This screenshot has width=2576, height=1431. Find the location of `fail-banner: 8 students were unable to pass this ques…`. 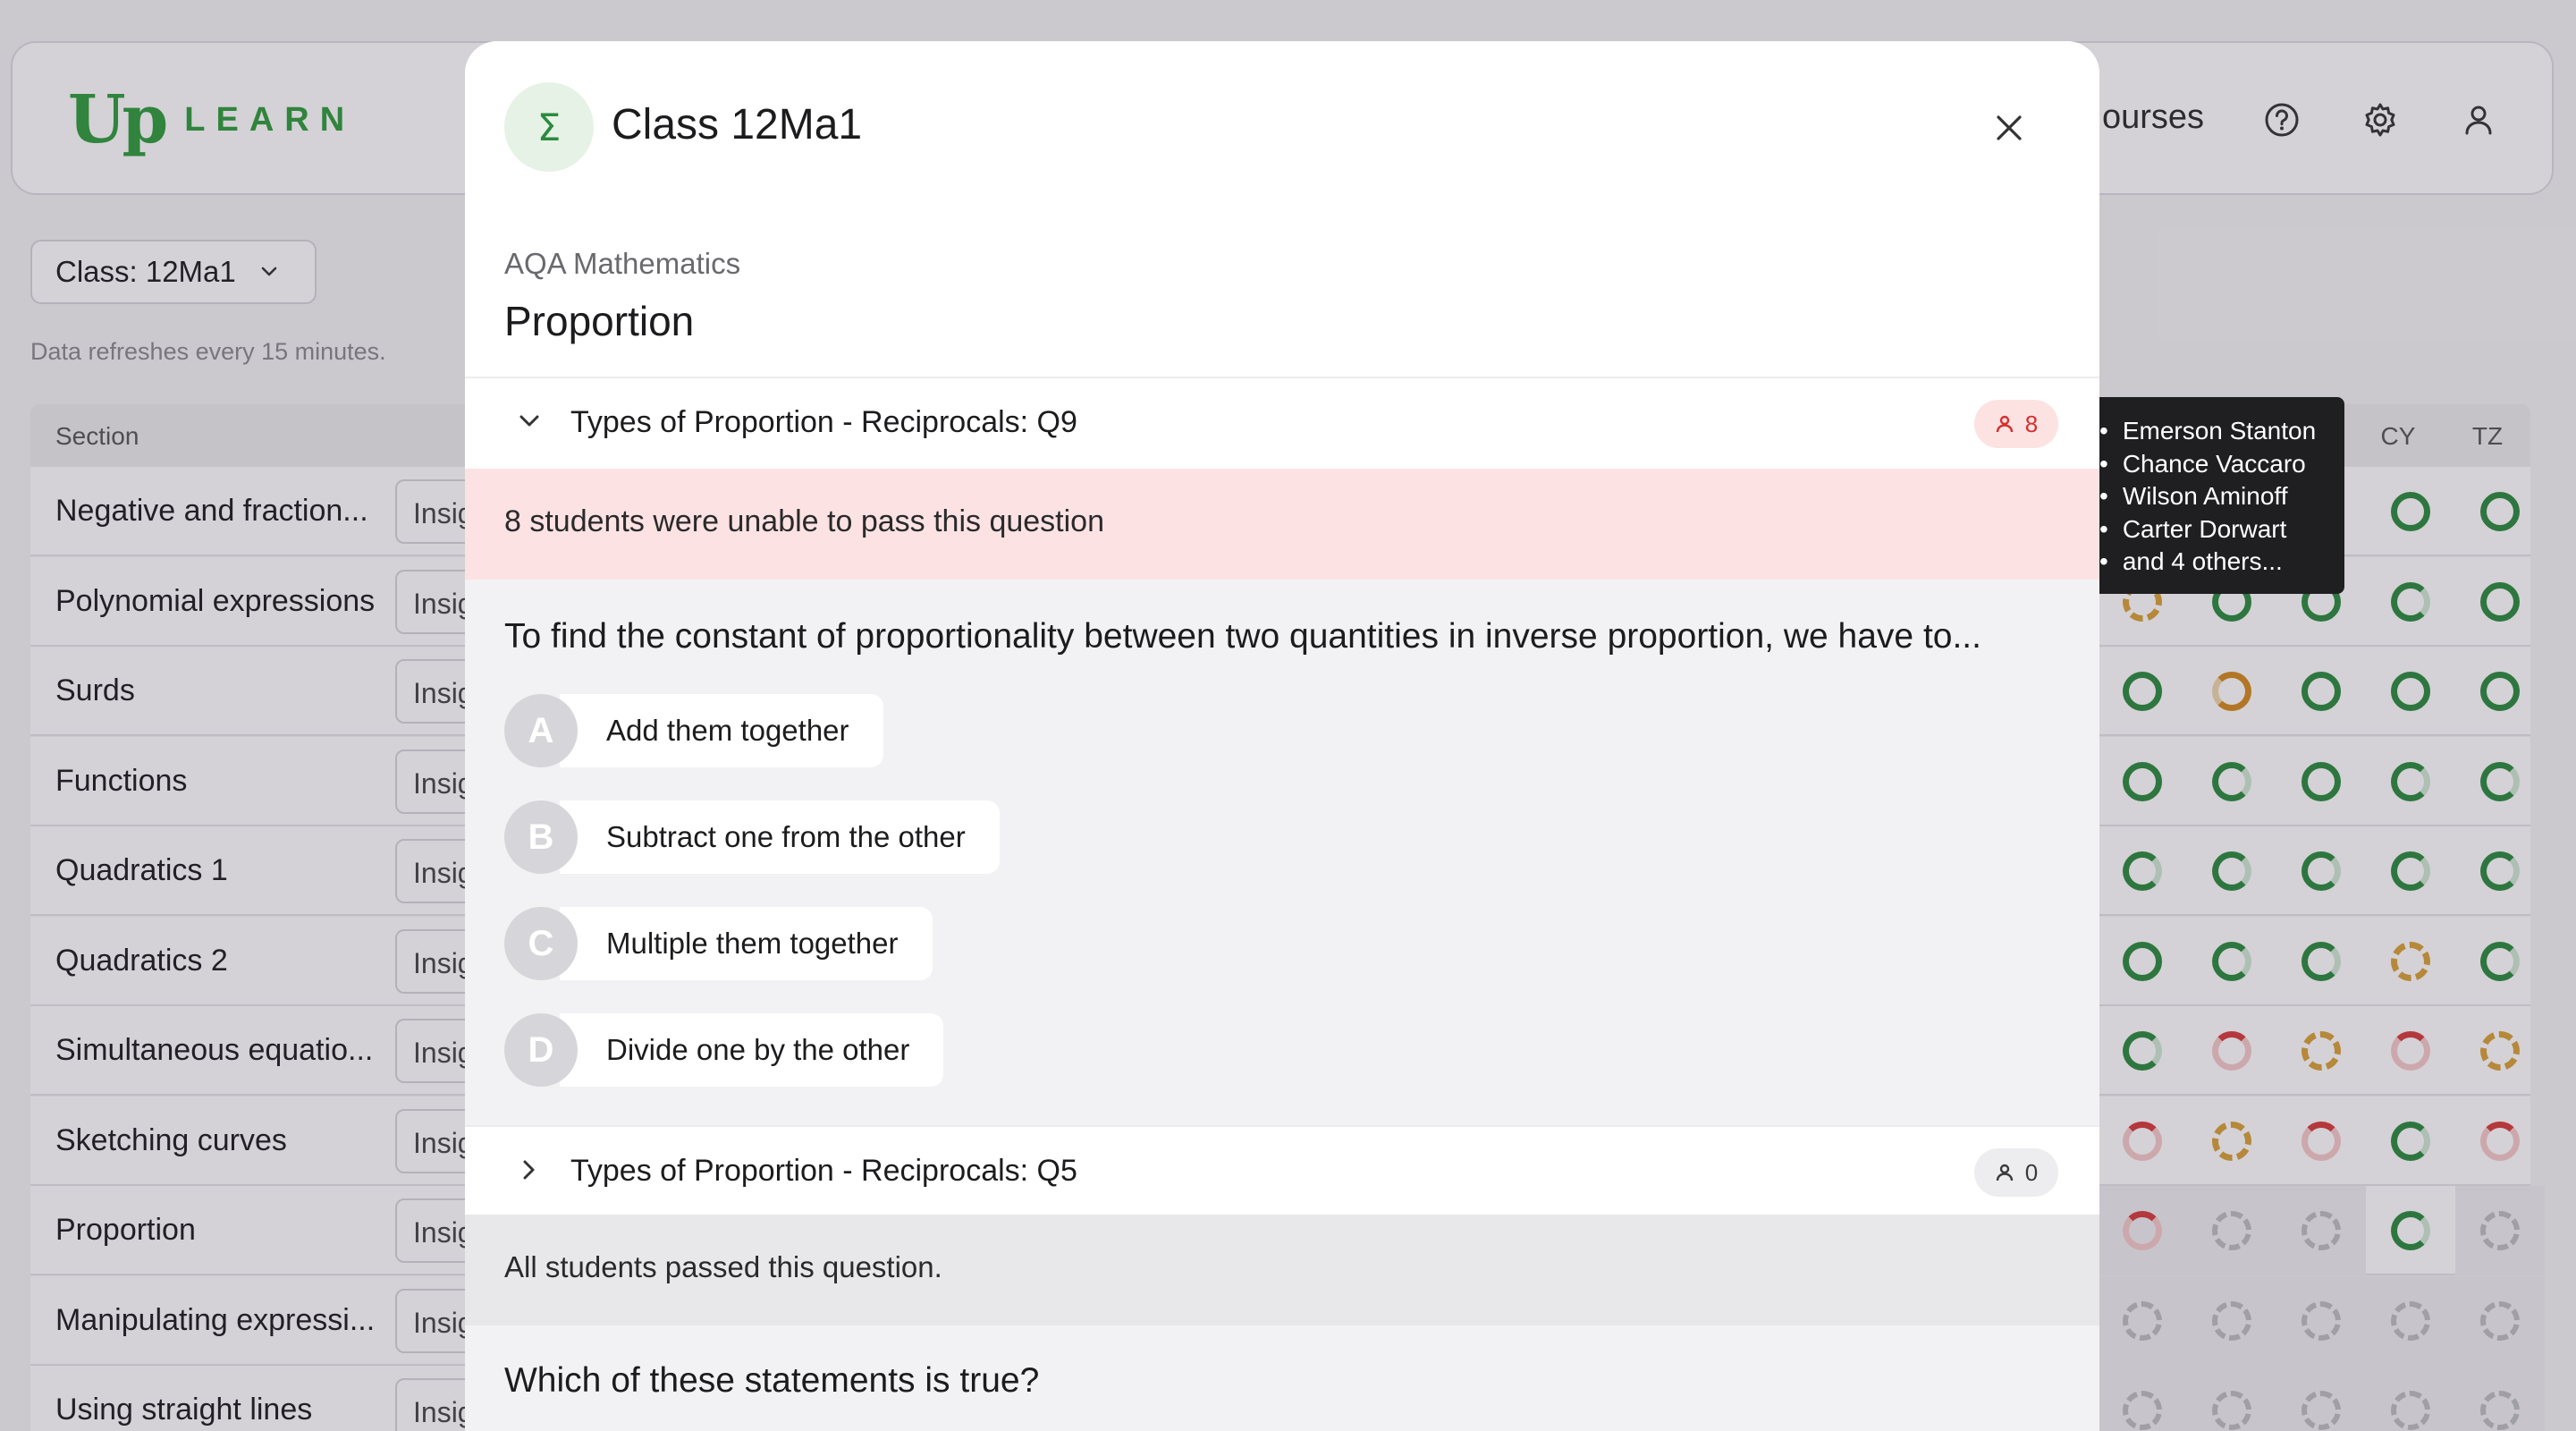

fail-banner: 8 students were unable to pass this ques… is located at coordinates (1282, 525).